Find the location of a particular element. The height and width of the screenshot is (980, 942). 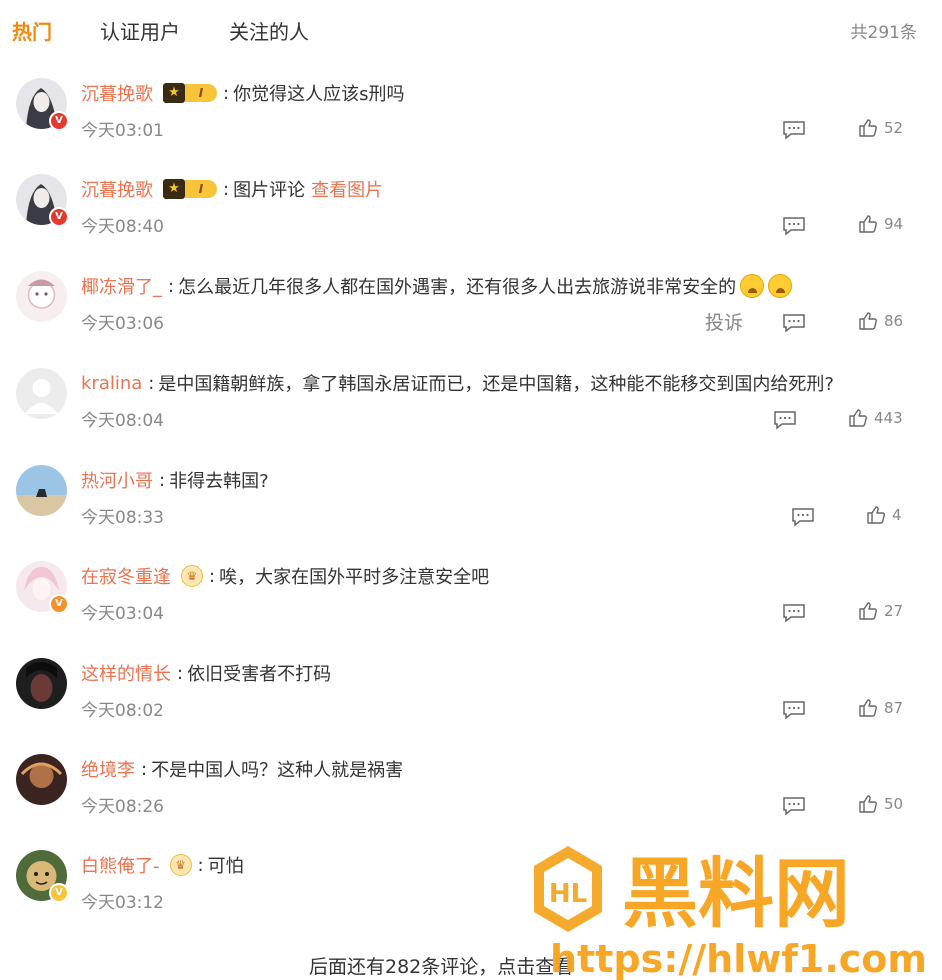

comment-time: 今天03:01 is located at coordinates (122, 131).